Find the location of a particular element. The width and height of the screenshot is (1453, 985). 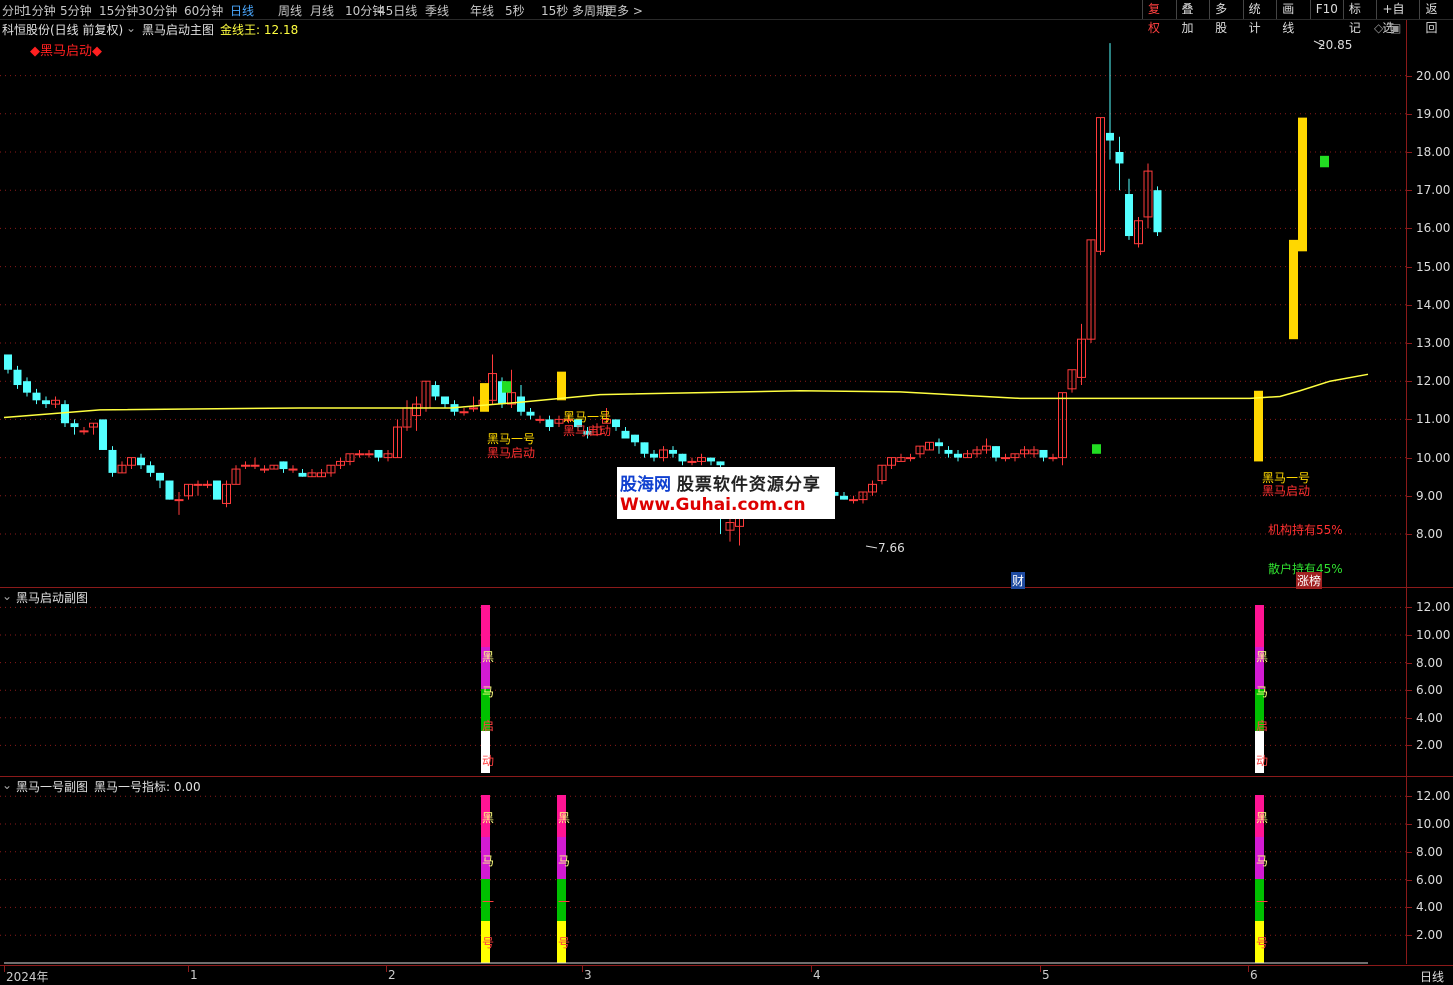

bar-char-label: 动 is located at coordinates (1262, 761).